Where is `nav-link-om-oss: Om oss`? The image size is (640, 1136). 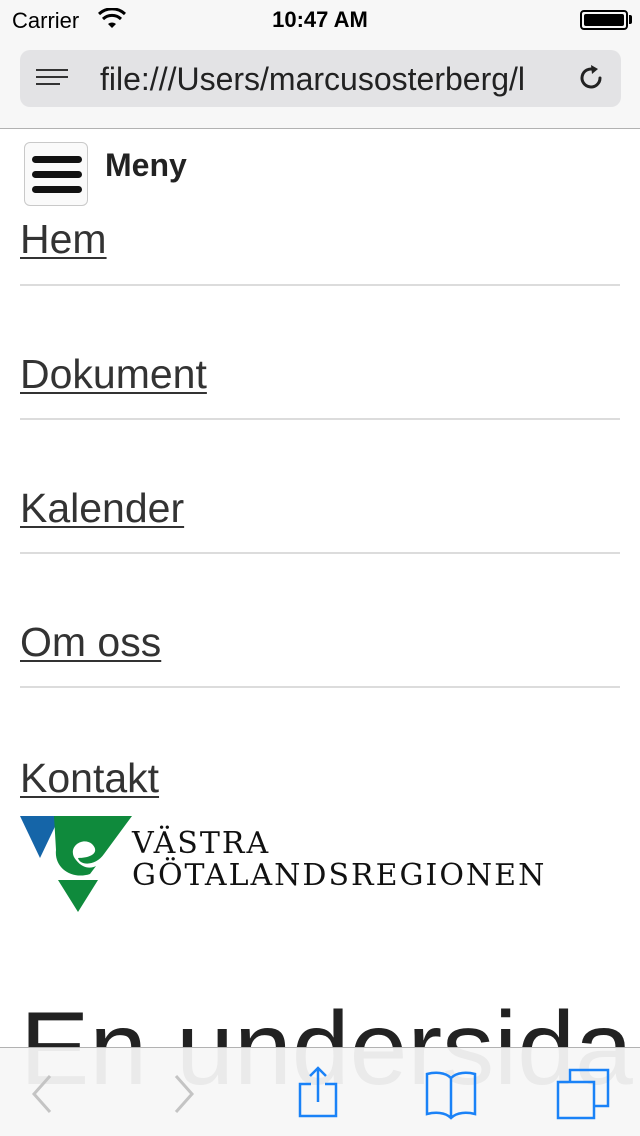 nav-link-om-oss: Om oss is located at coordinates (90, 642).